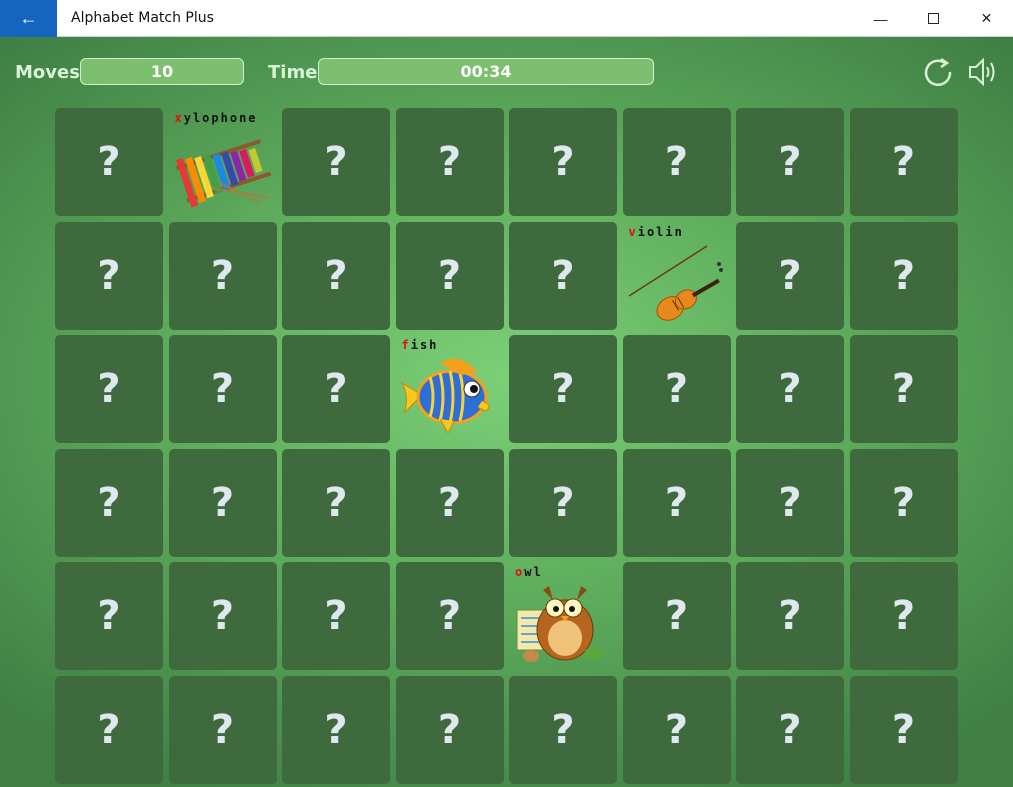 This screenshot has width=1013, height=787. I want to click on card-word-first-letter: o, so click(520, 572).